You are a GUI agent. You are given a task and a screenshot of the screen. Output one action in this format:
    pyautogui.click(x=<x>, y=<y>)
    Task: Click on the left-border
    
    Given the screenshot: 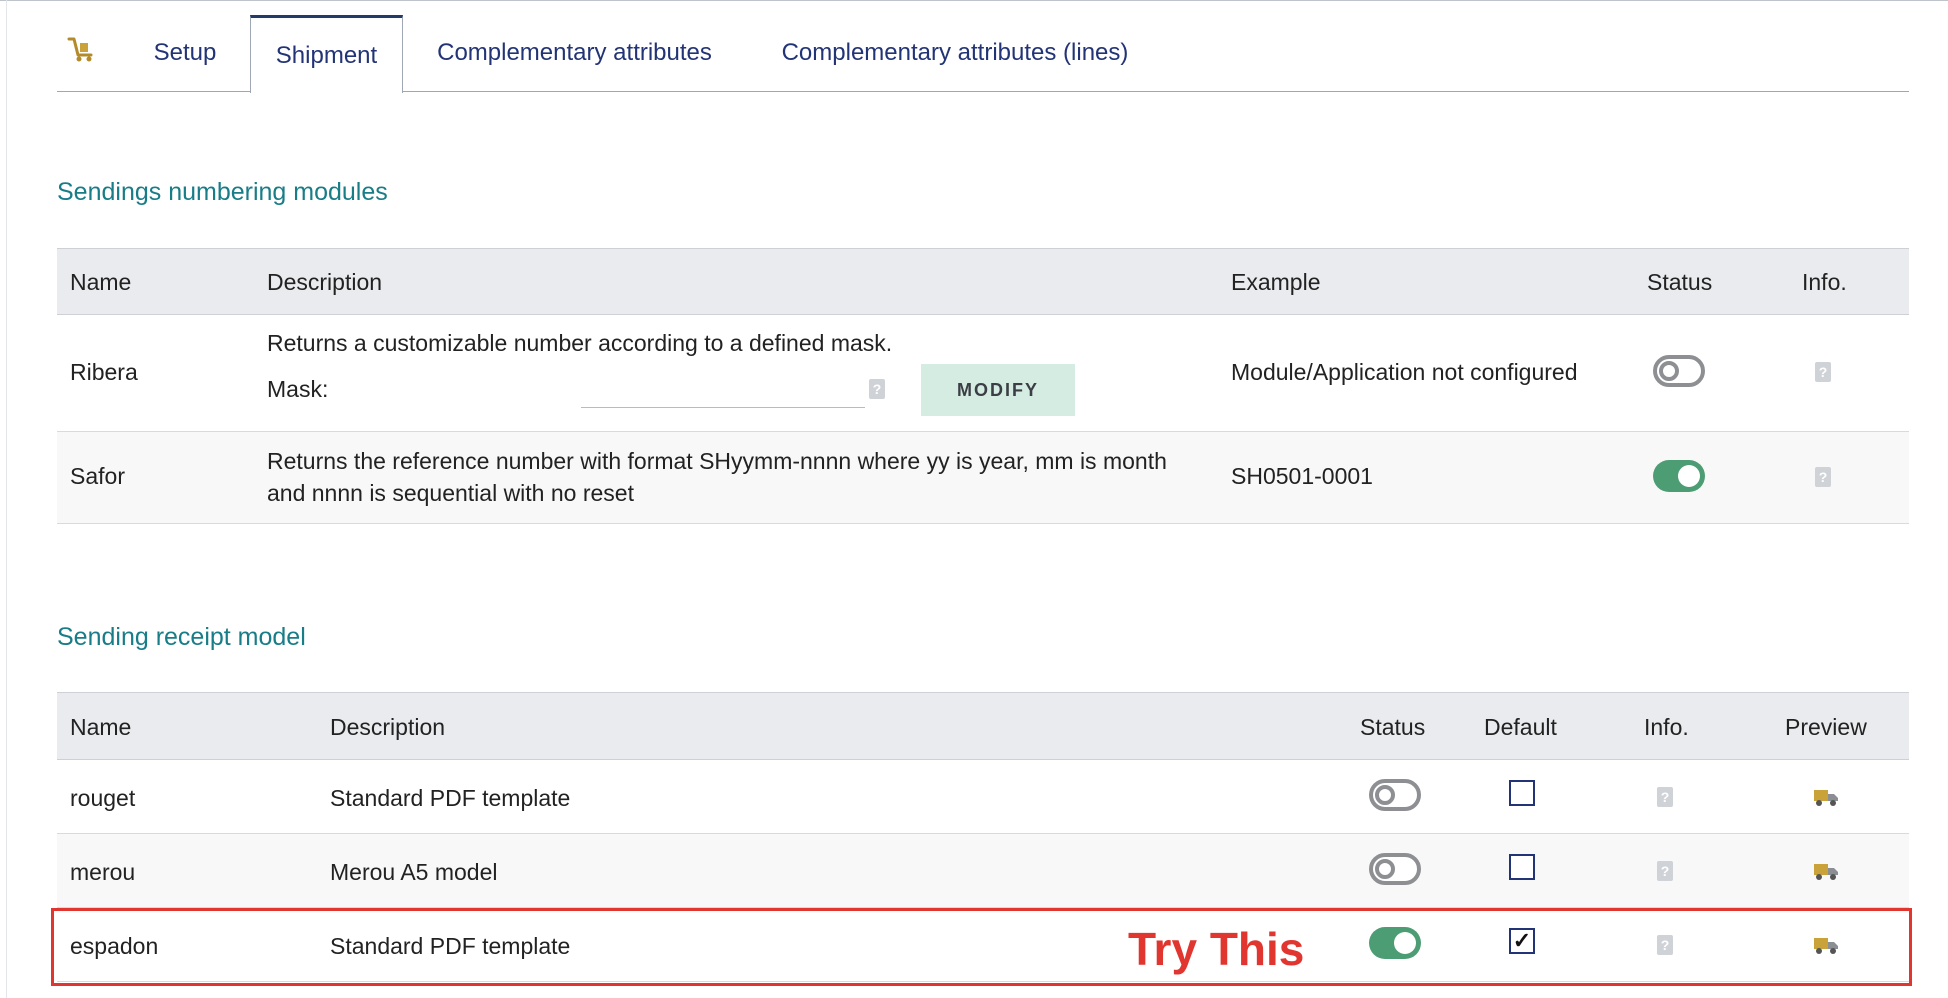 What is the action you would take?
    pyautogui.click(x=6, y=499)
    